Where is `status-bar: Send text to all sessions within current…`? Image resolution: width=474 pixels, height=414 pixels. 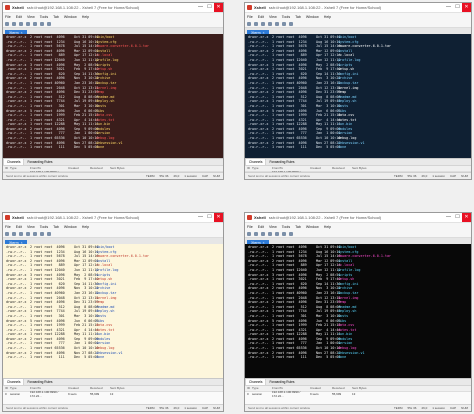 status-bar: Send text to all sessions within current… is located at coordinates (358, 407).